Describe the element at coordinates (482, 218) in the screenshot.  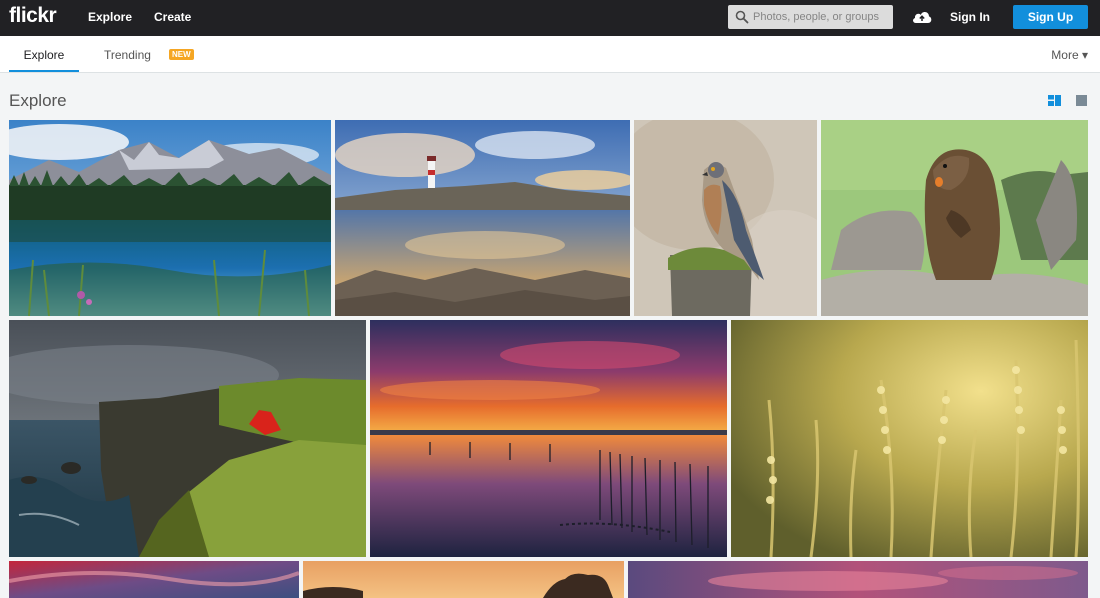
I see `lighthouse-coast-photo` at that location.